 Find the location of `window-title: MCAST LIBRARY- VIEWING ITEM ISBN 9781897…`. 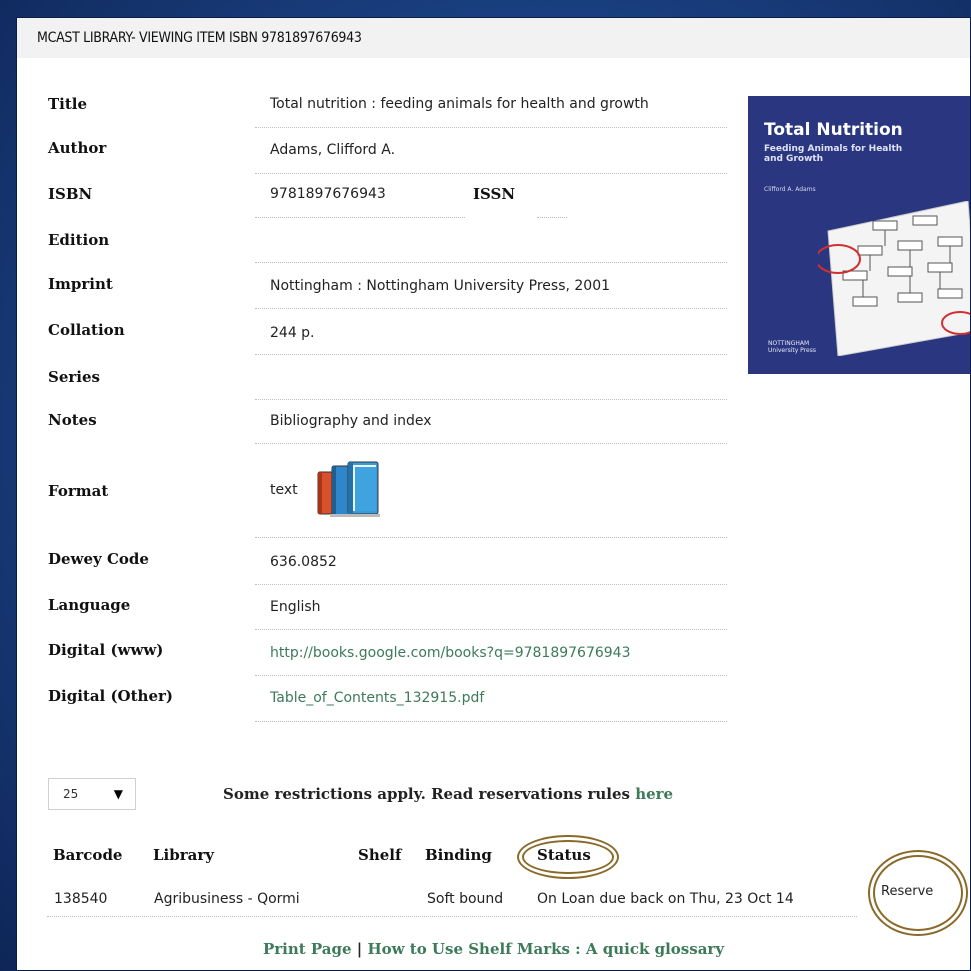

window-title: MCAST LIBRARY- VIEWING ITEM ISBN 9781897… is located at coordinates (493, 38).